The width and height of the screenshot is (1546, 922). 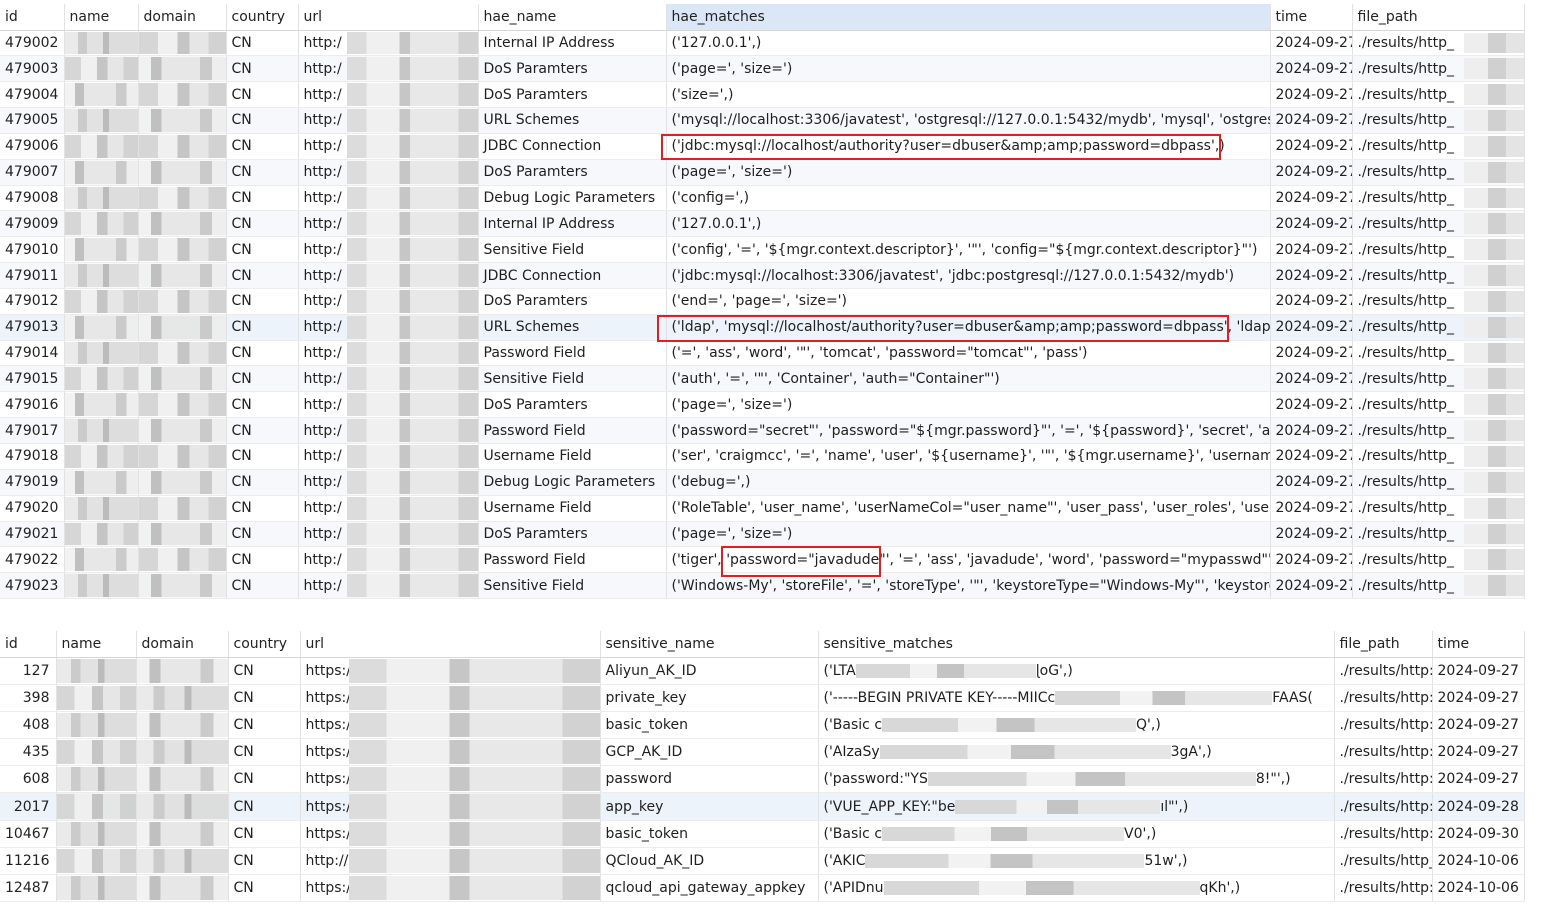 What do you see at coordinates (1076, 861) in the screenshot?
I see `sensitive-matches-cell: ('AKIC 51w',)` at bounding box center [1076, 861].